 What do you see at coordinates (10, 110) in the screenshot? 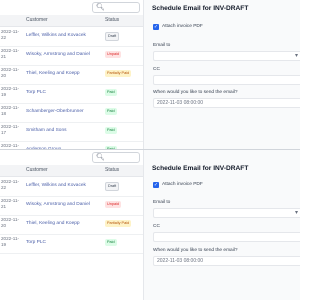
I see `invoice-date: 2022-11- 18` at bounding box center [10, 110].